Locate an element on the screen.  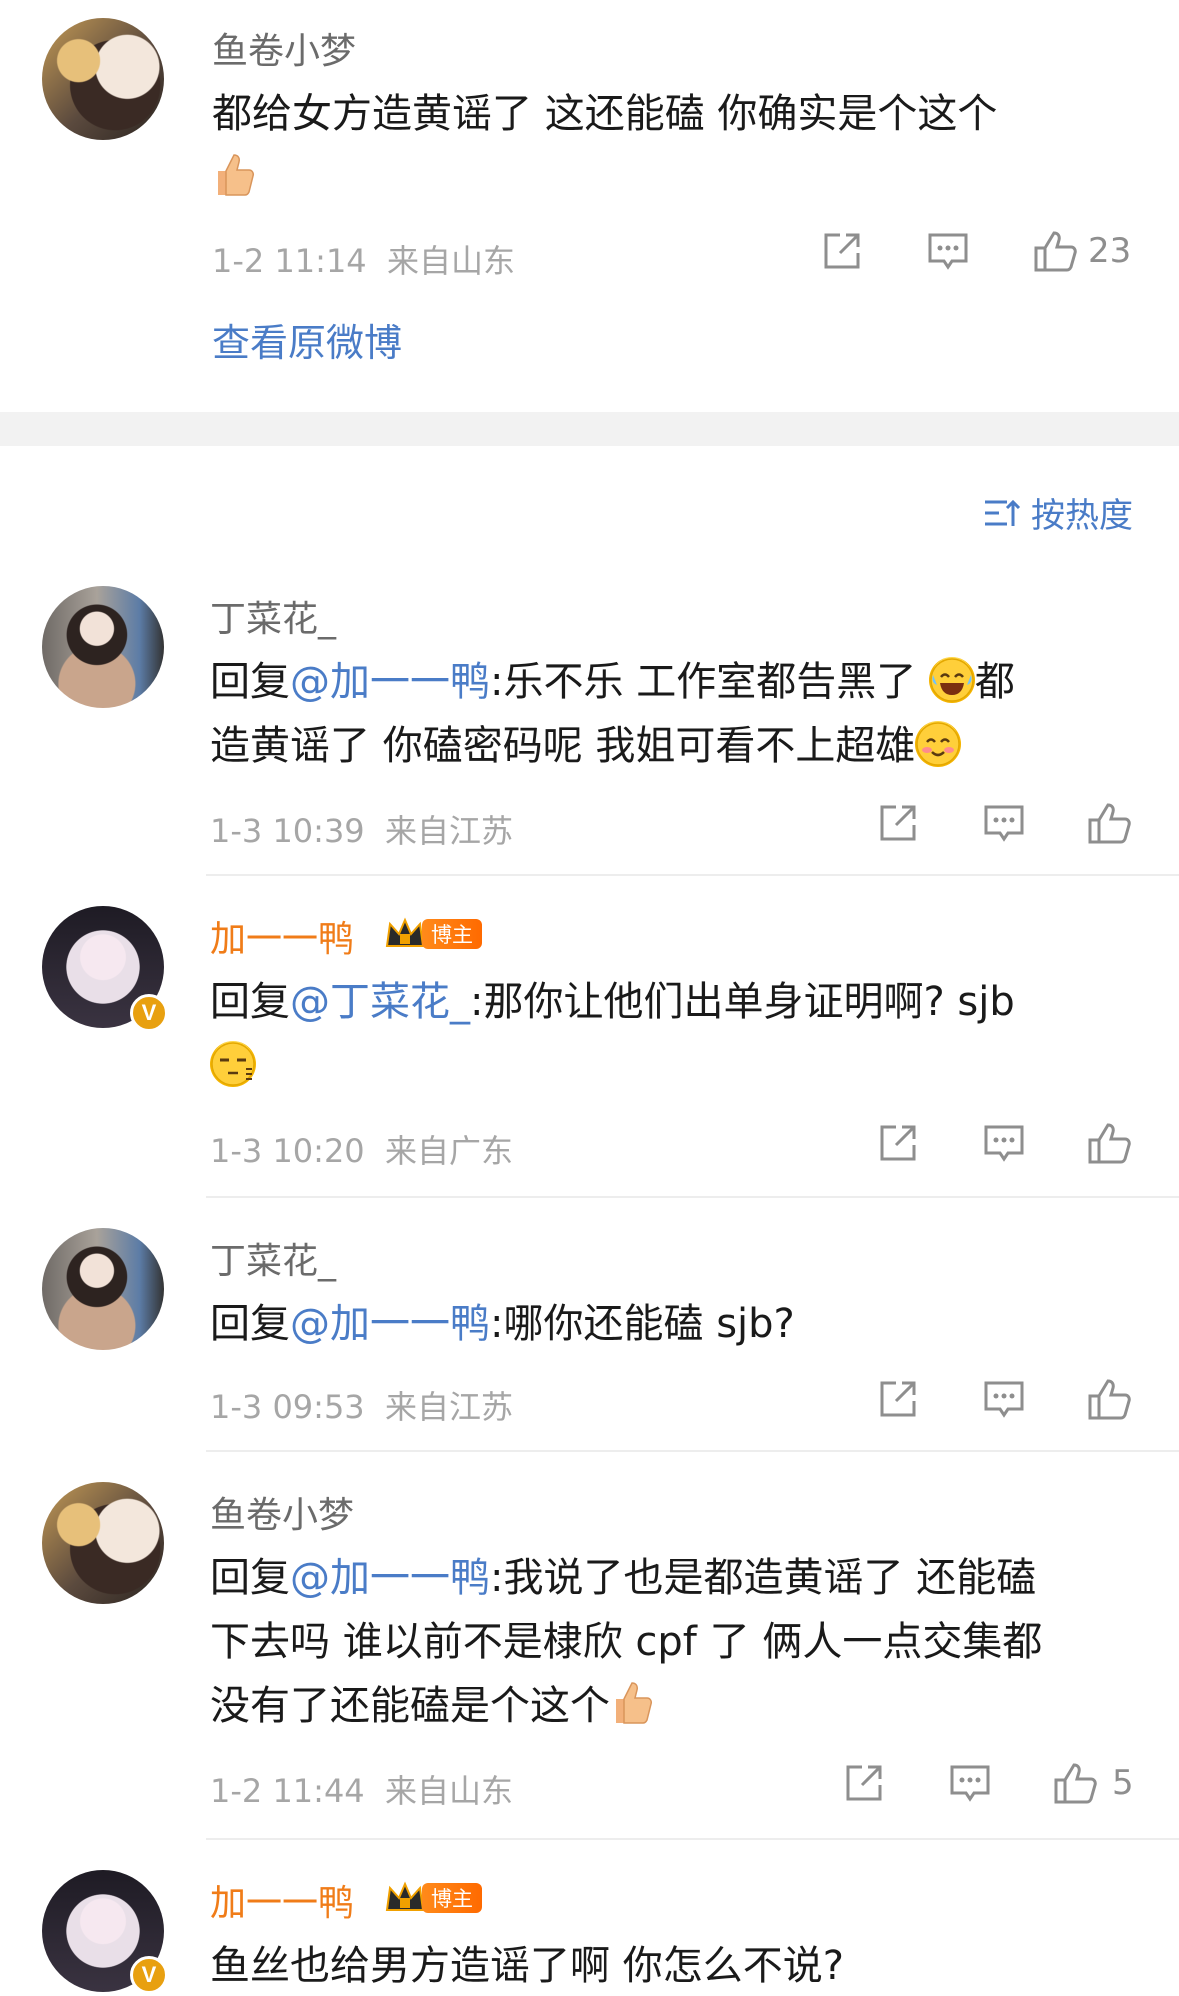
reply-text: 鱼丝也给男方造谣了啊 你怎么不说? is located at coordinates (675, 1965).